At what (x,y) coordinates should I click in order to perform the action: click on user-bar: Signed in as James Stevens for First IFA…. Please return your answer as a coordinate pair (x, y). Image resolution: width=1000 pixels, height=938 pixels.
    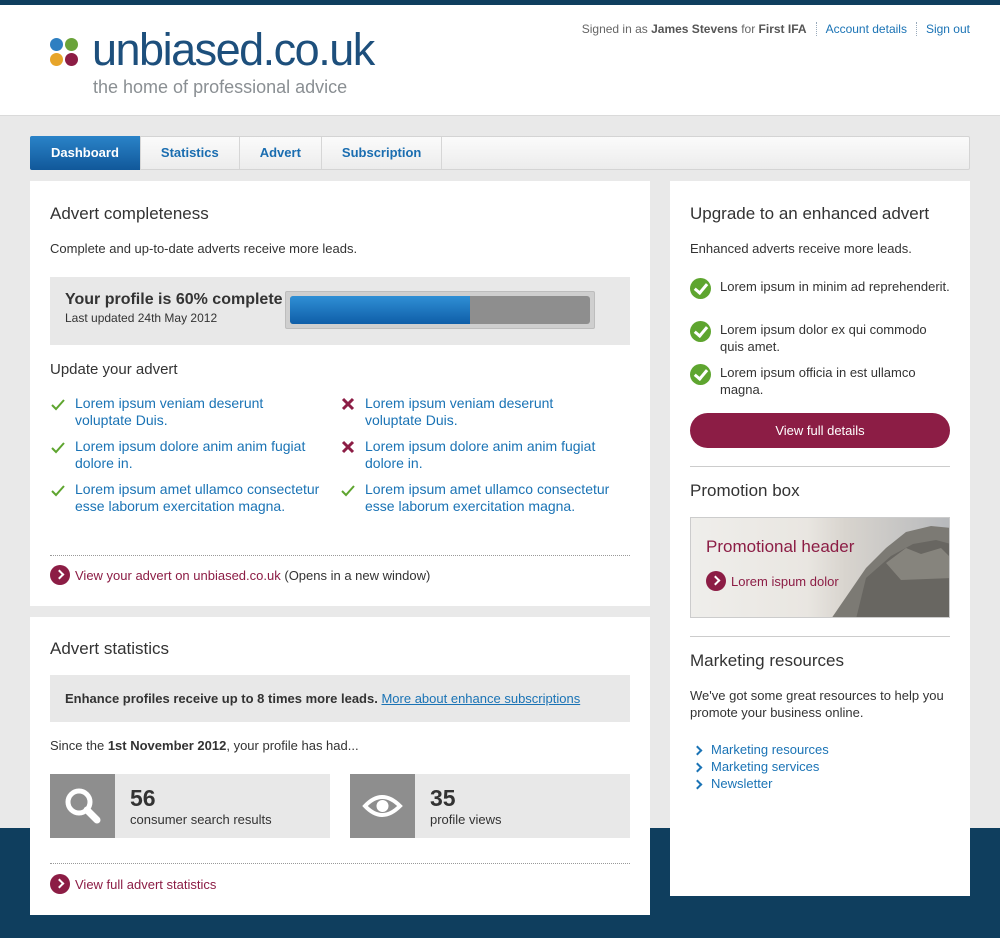
    Looking at the image, I should click on (776, 29).